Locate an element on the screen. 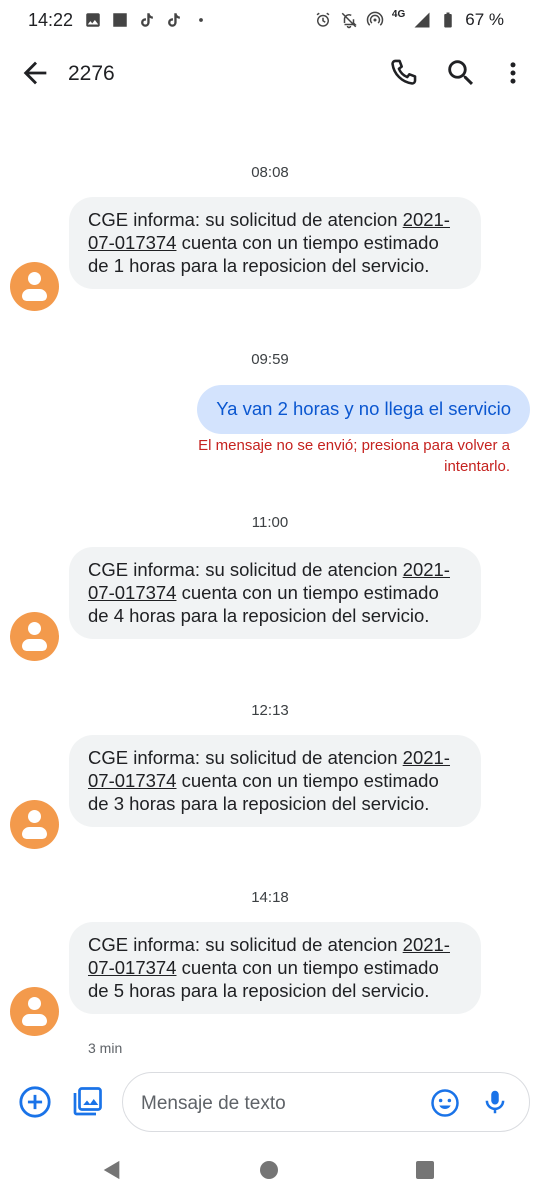 Image resolution: width=540 pixels, height=1200 pixels. dot-icon is located at coordinates (201, 20).